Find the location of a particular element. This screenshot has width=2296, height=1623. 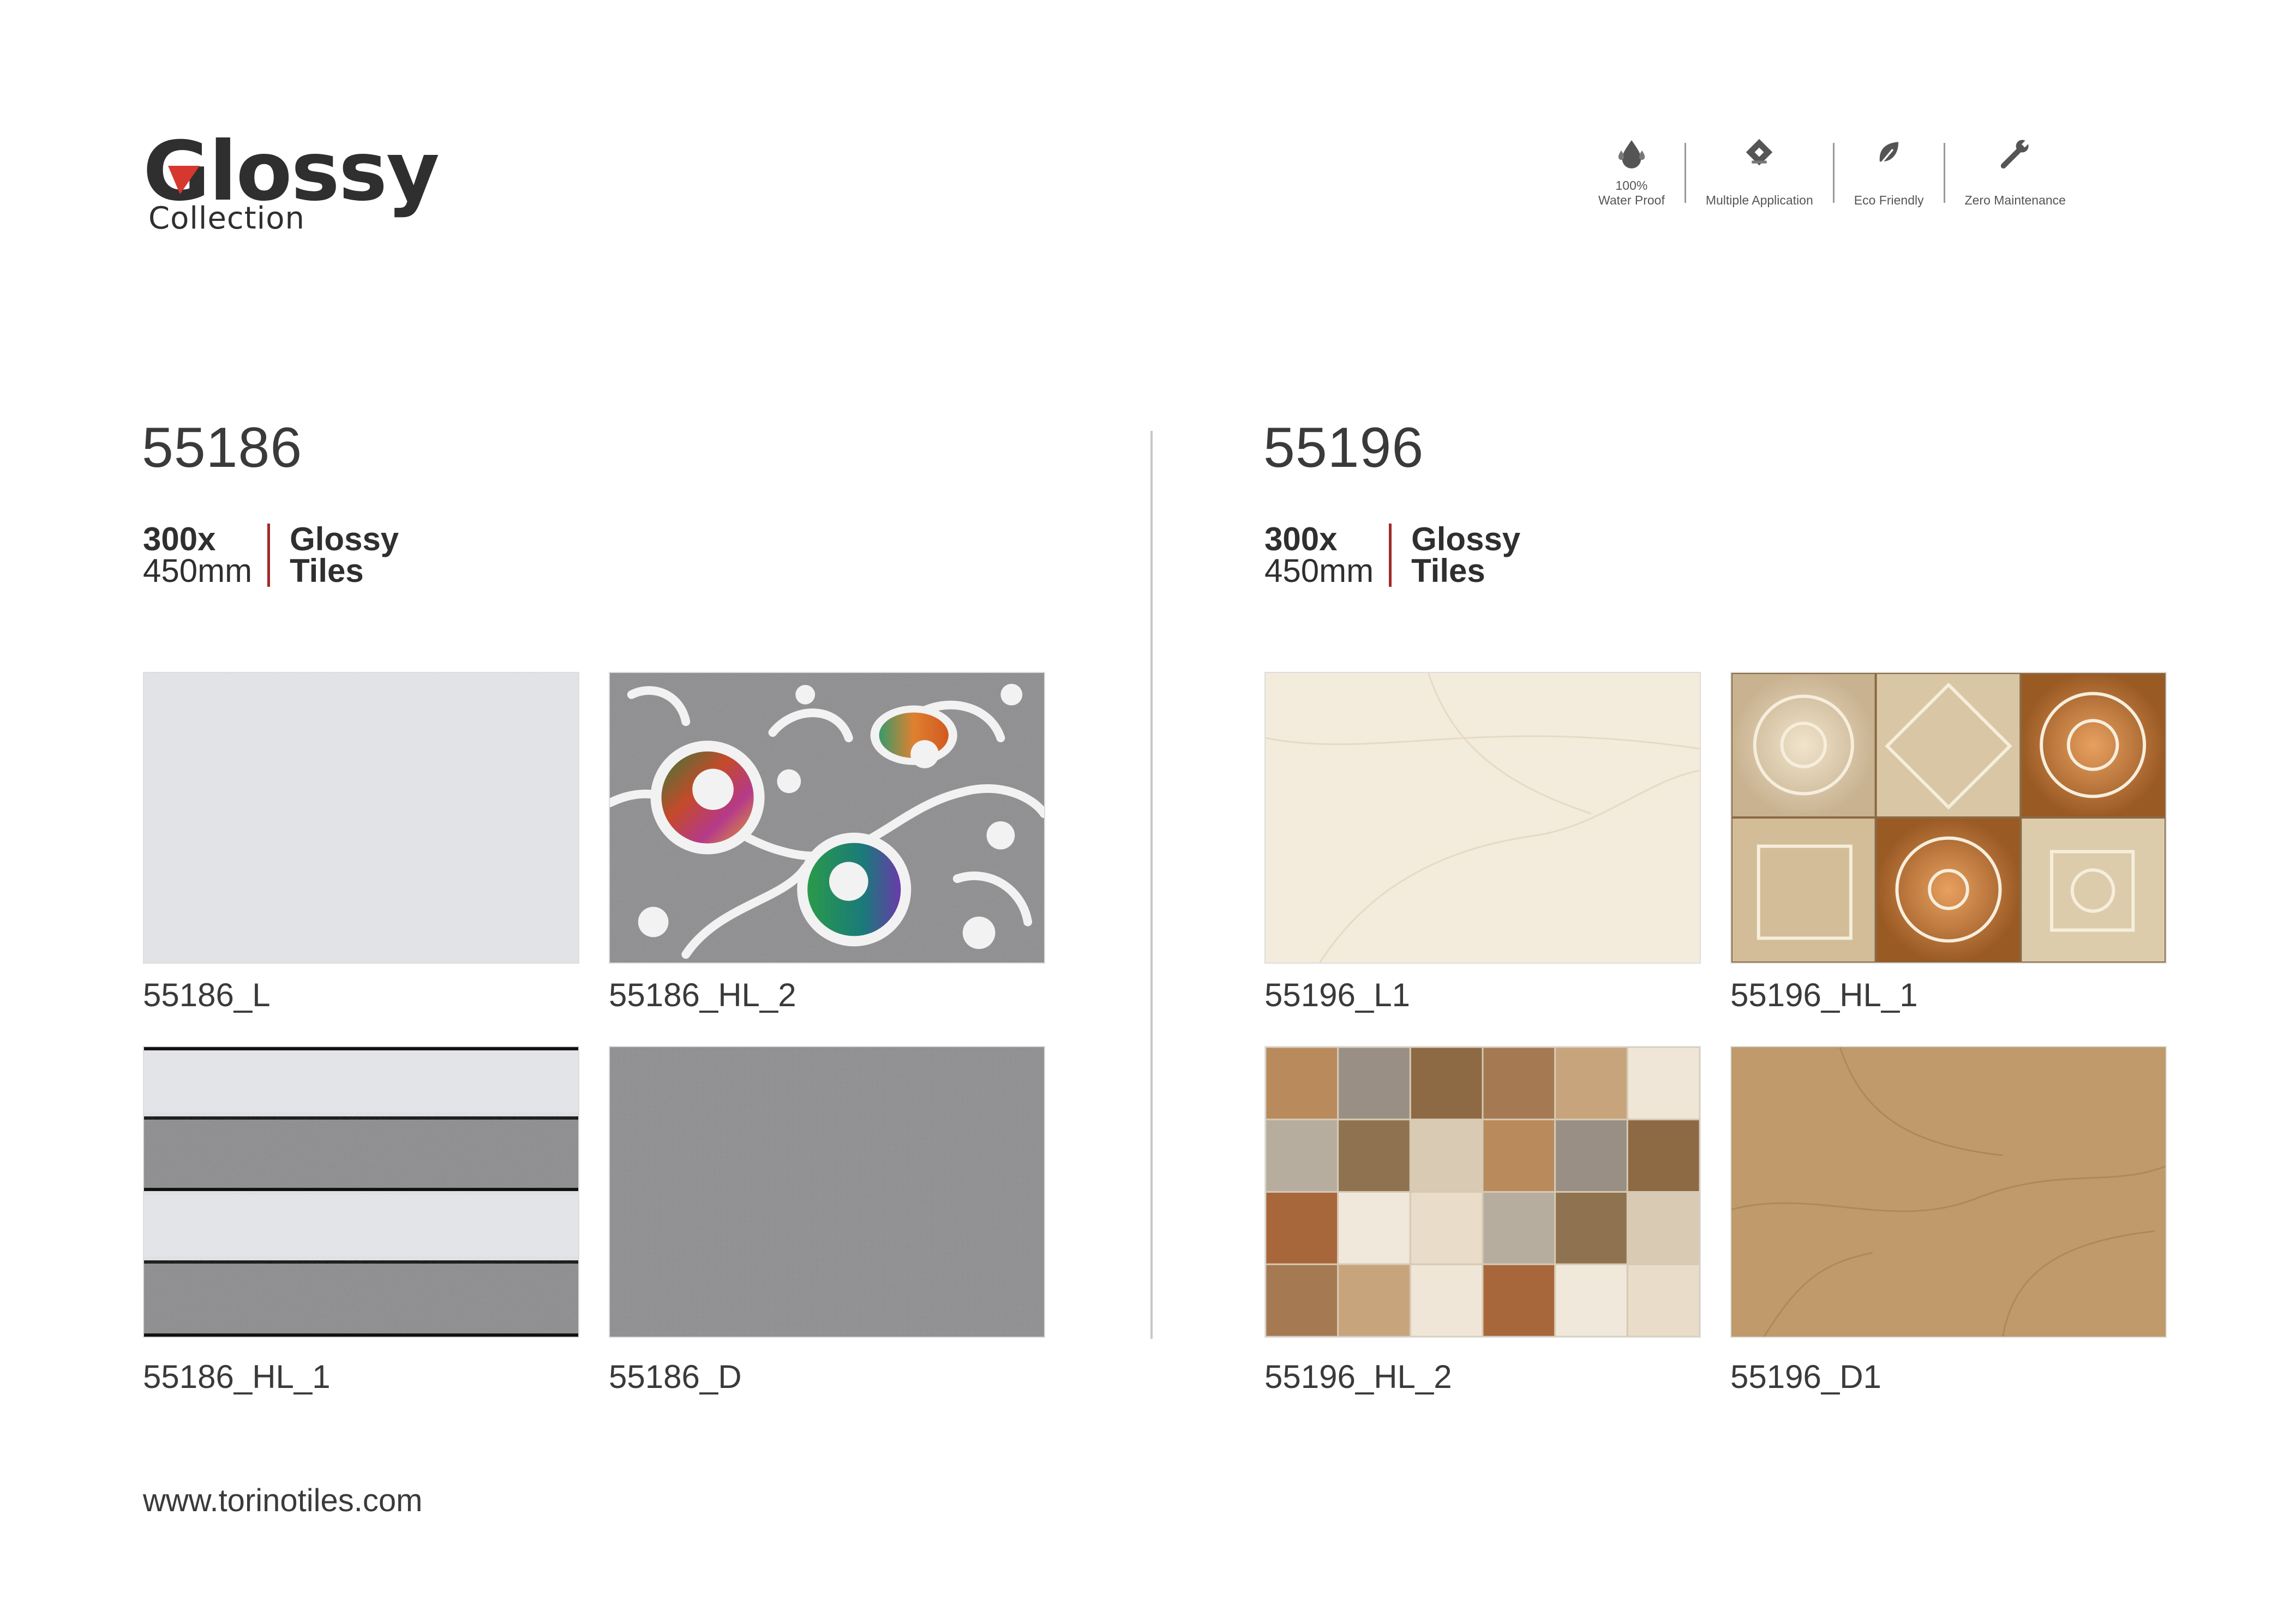

feature-zero-maintenance: Zero Maintenance is located at coordinates (2015, 171).